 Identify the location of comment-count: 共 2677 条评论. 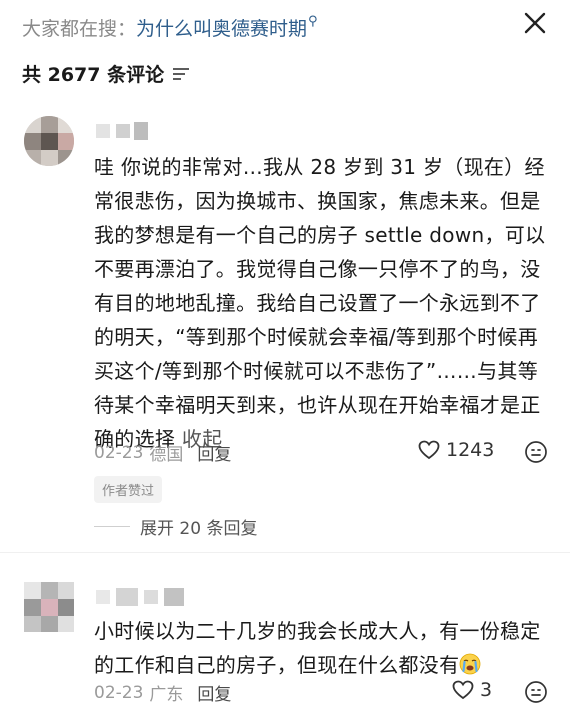
(106, 73).